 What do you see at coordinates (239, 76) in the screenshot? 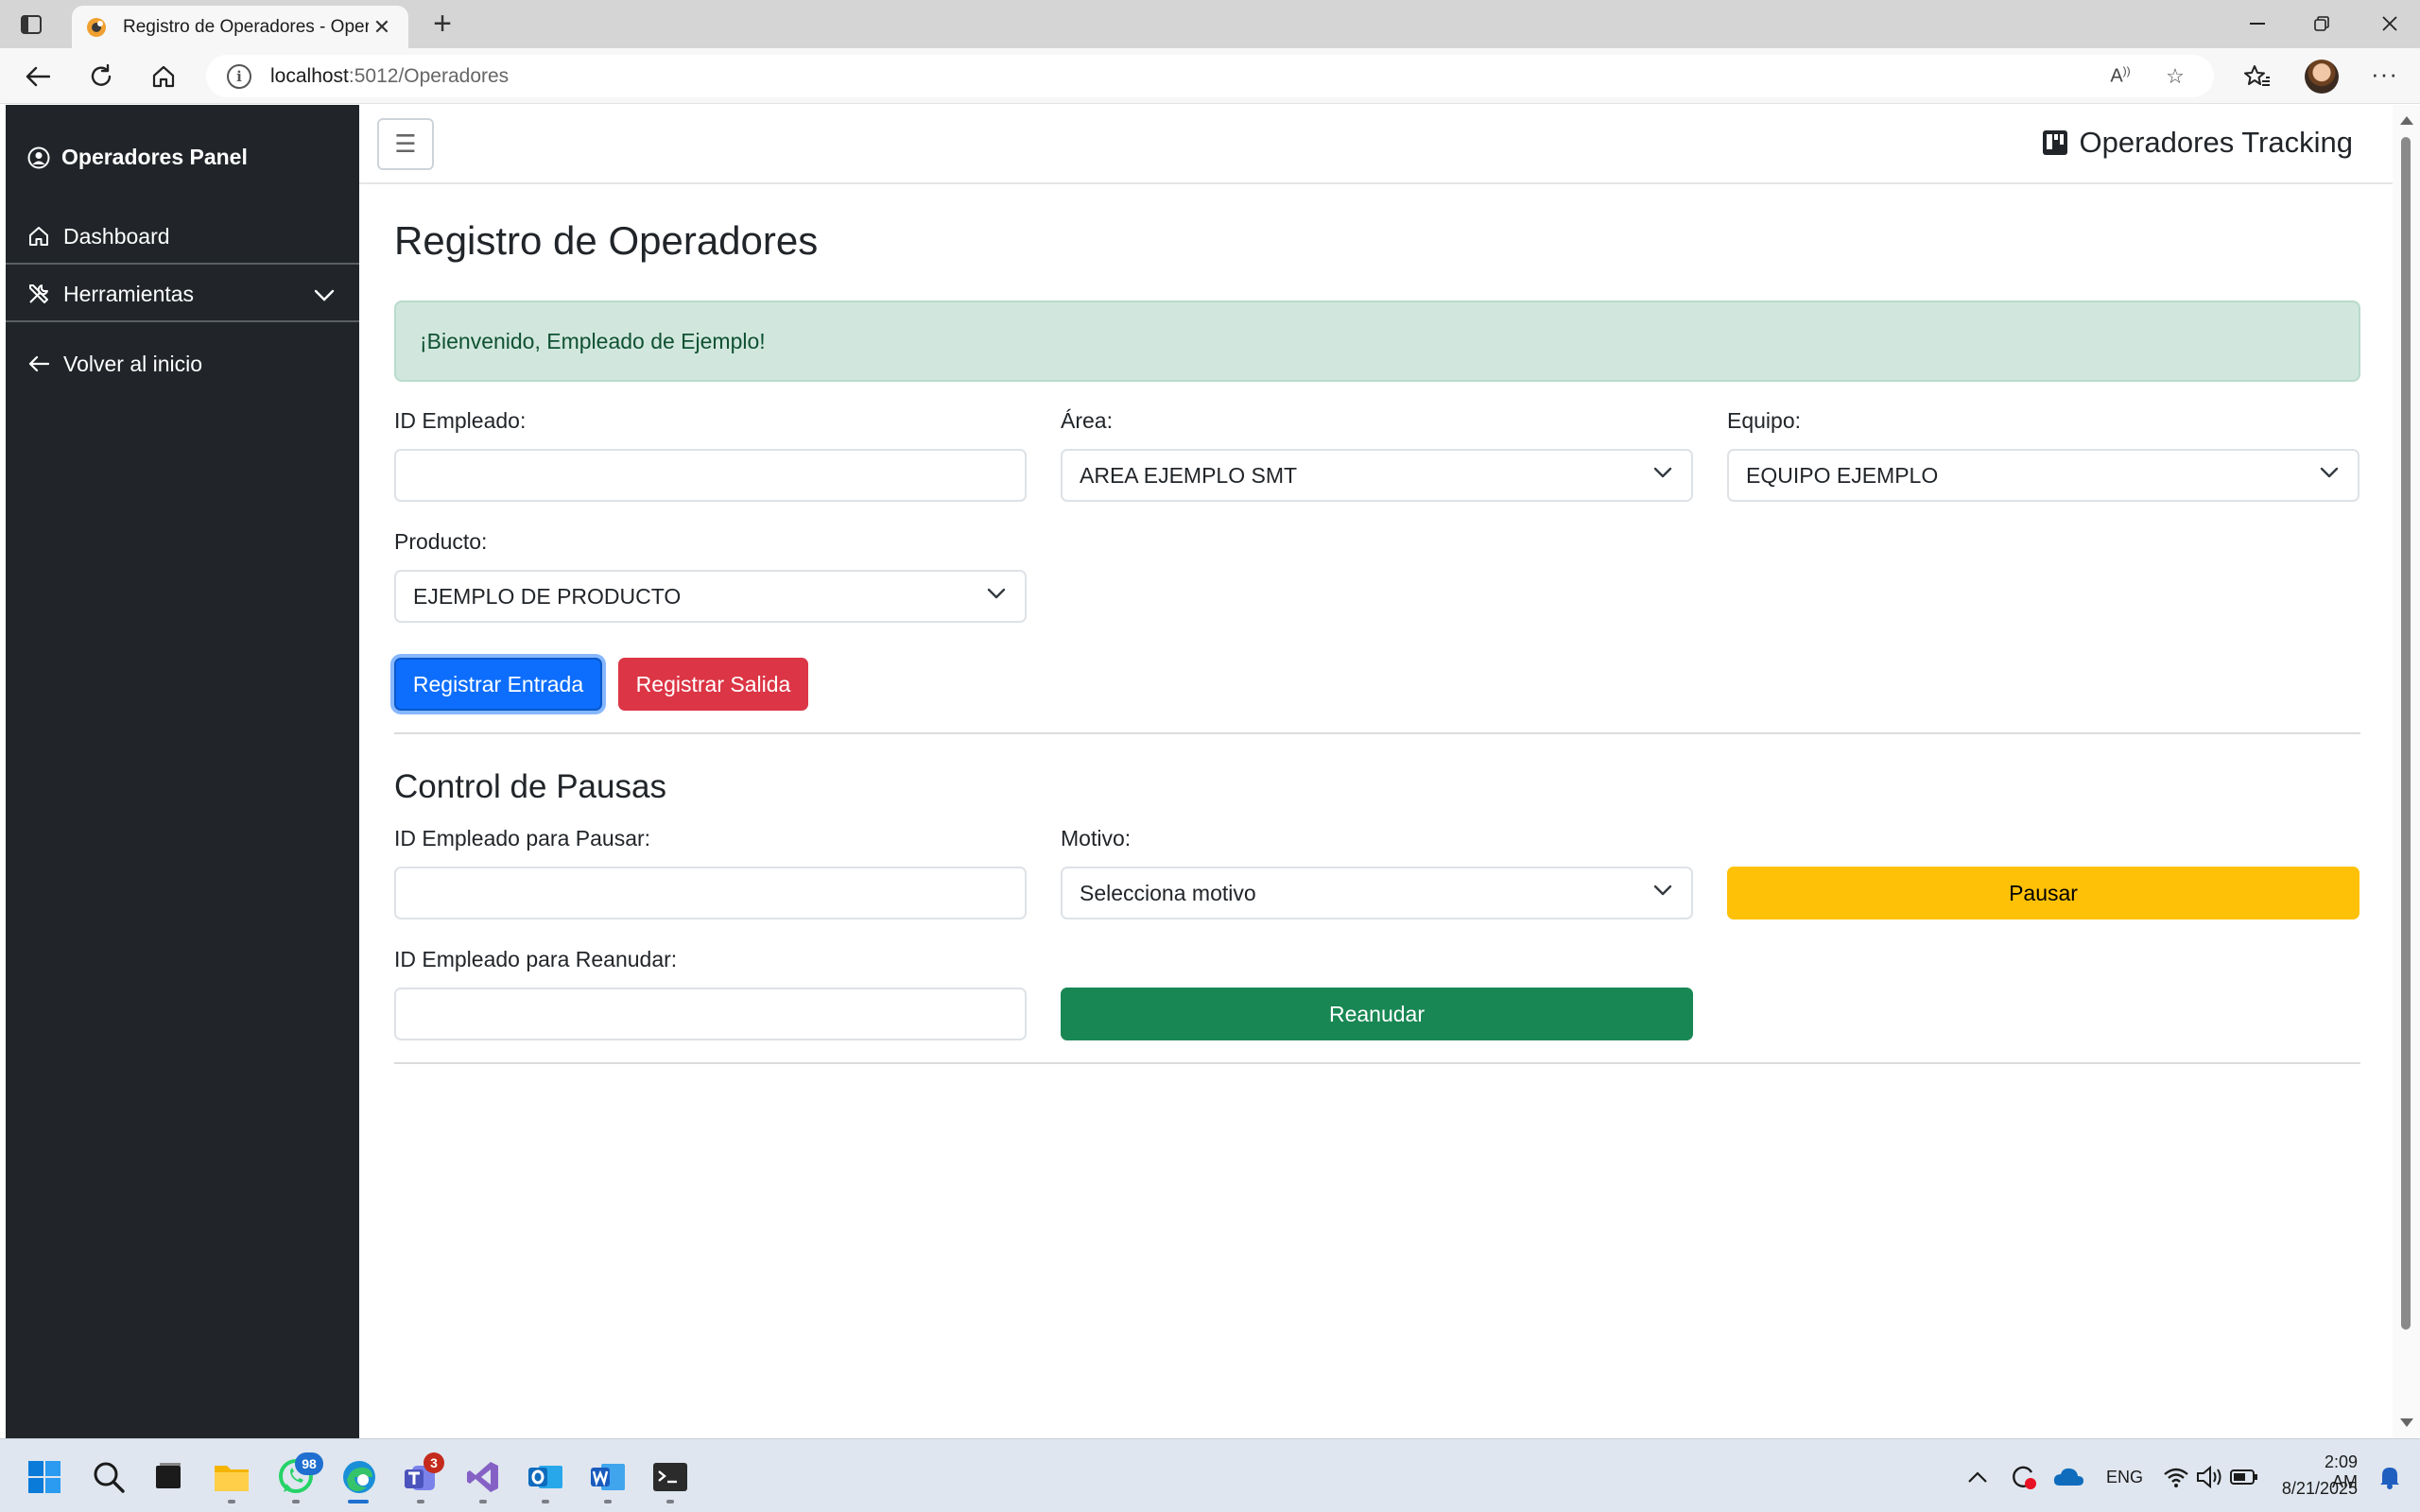
I see `site-info-icon: i` at bounding box center [239, 76].